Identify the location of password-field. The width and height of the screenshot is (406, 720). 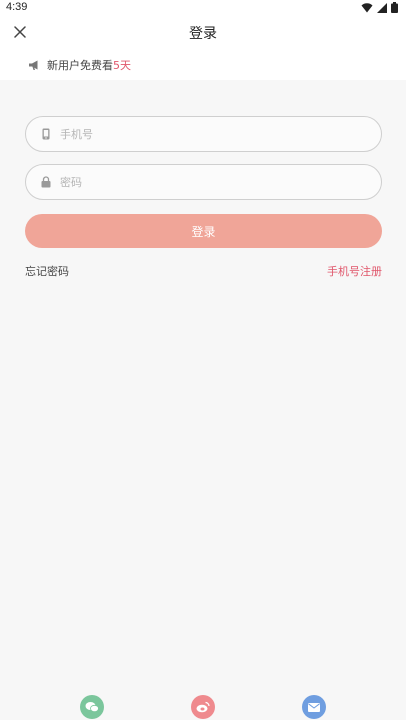
(203, 182).